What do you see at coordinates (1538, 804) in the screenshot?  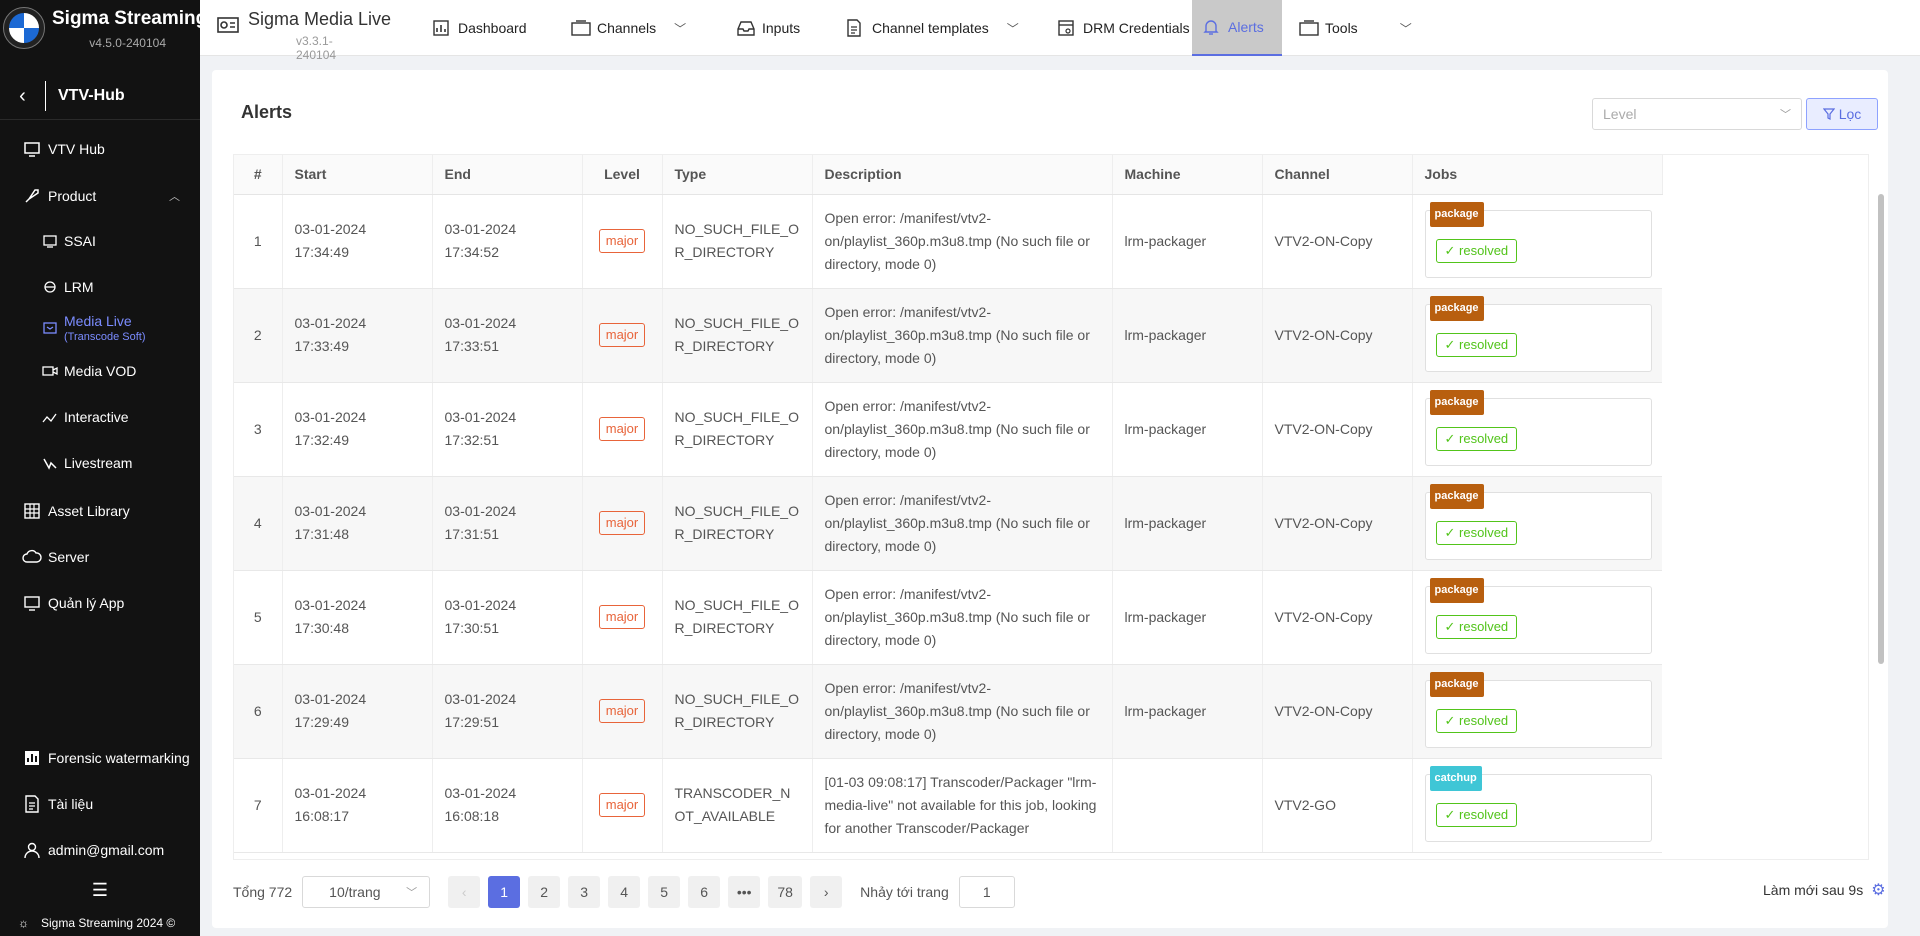 I see `job-card: catchup ✓ resolved` at bounding box center [1538, 804].